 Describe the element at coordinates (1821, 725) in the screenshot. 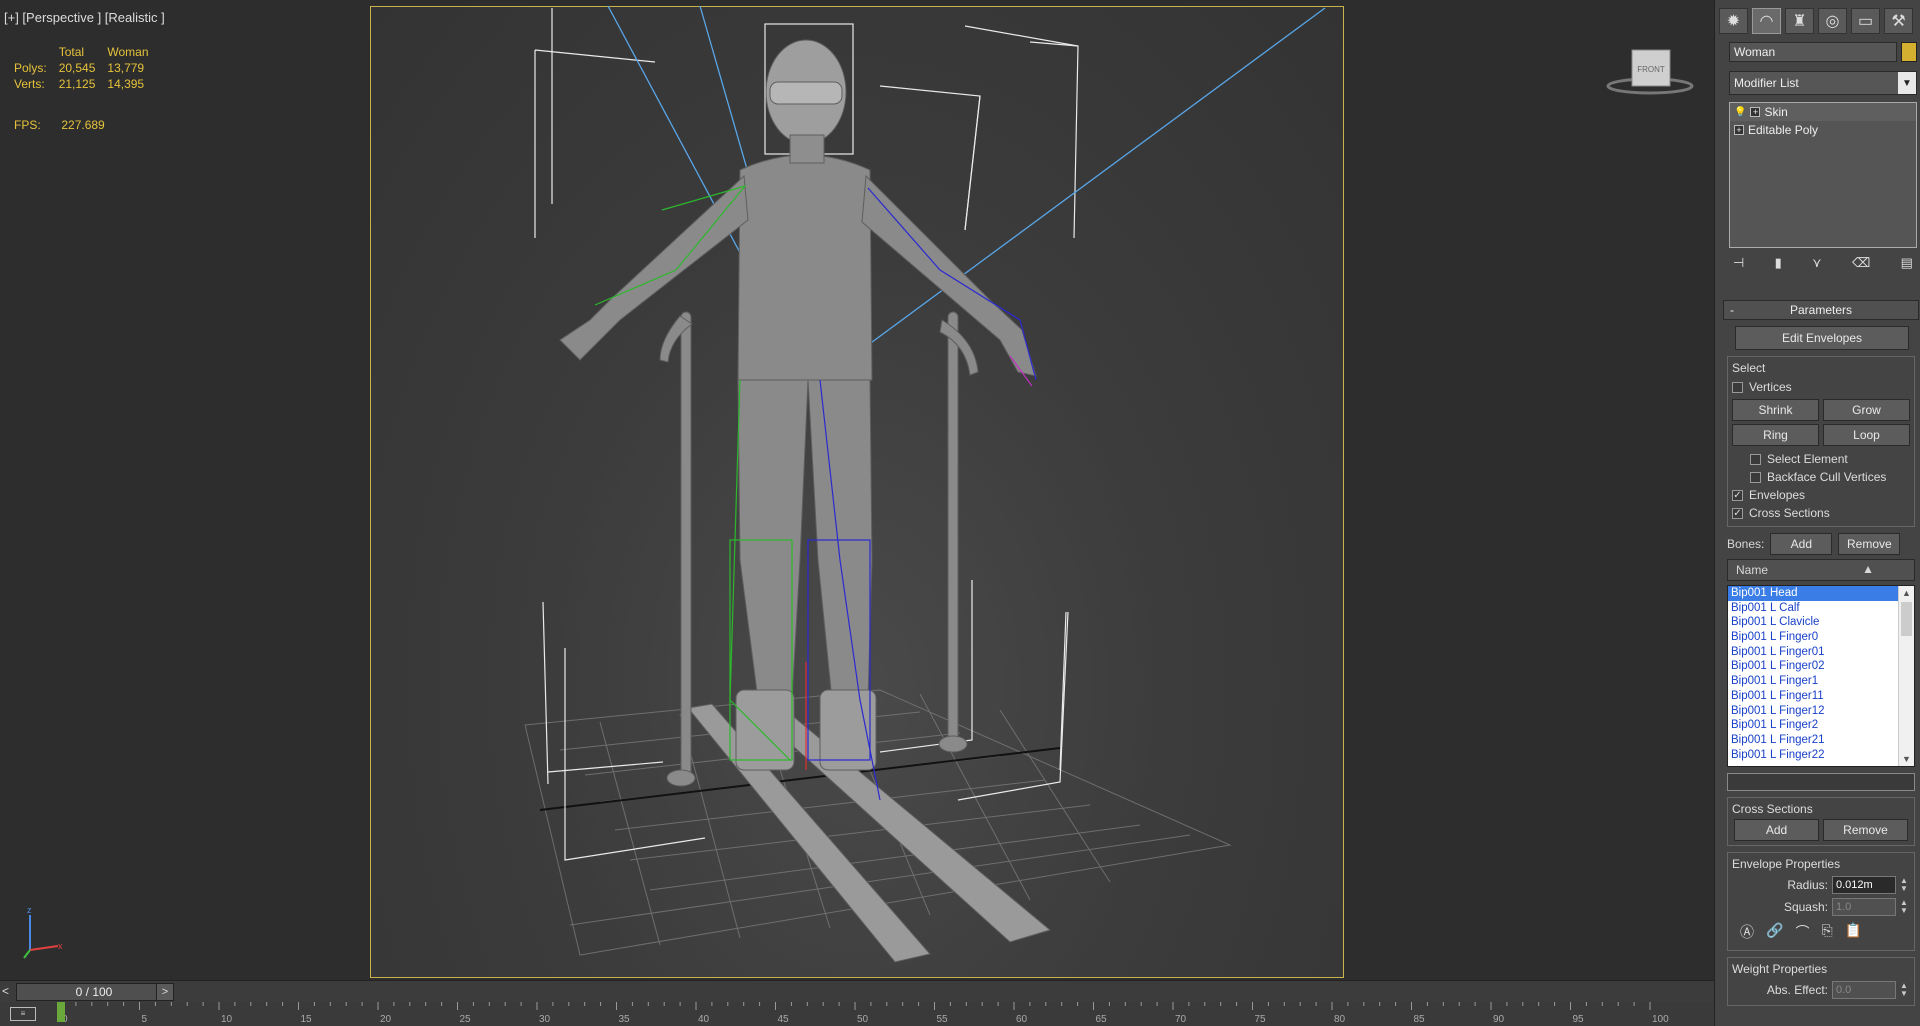

I see `bone-item: Bip001 L Finger2` at that location.